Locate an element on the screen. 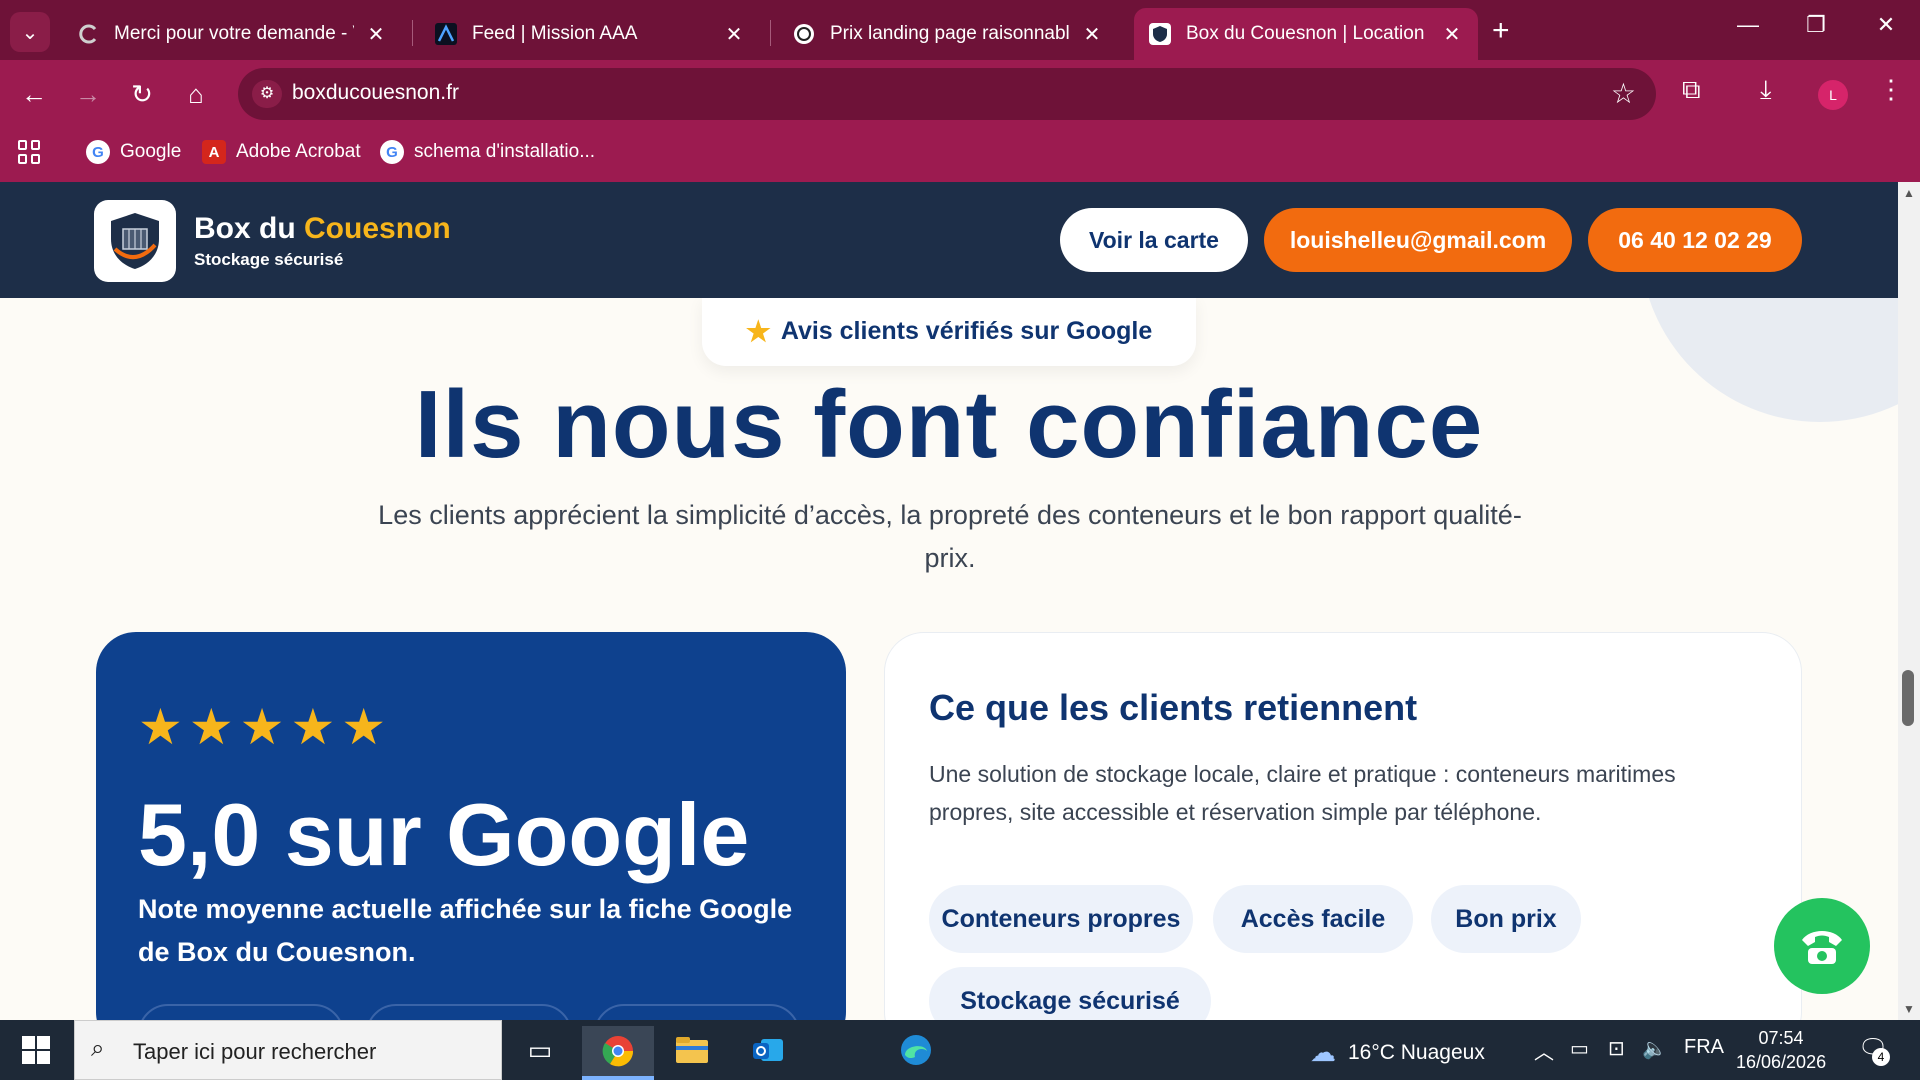 The image size is (1920, 1080). battery-icon: ▭ is located at coordinates (1579, 1048).